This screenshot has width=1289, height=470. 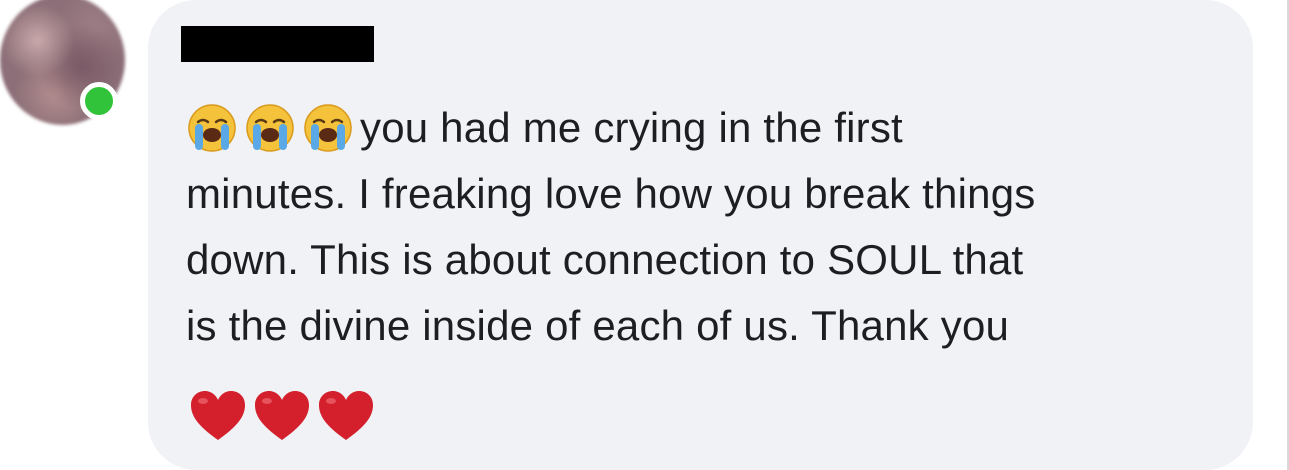 What do you see at coordinates (99, 101) in the screenshot?
I see `online-status-indicator` at bounding box center [99, 101].